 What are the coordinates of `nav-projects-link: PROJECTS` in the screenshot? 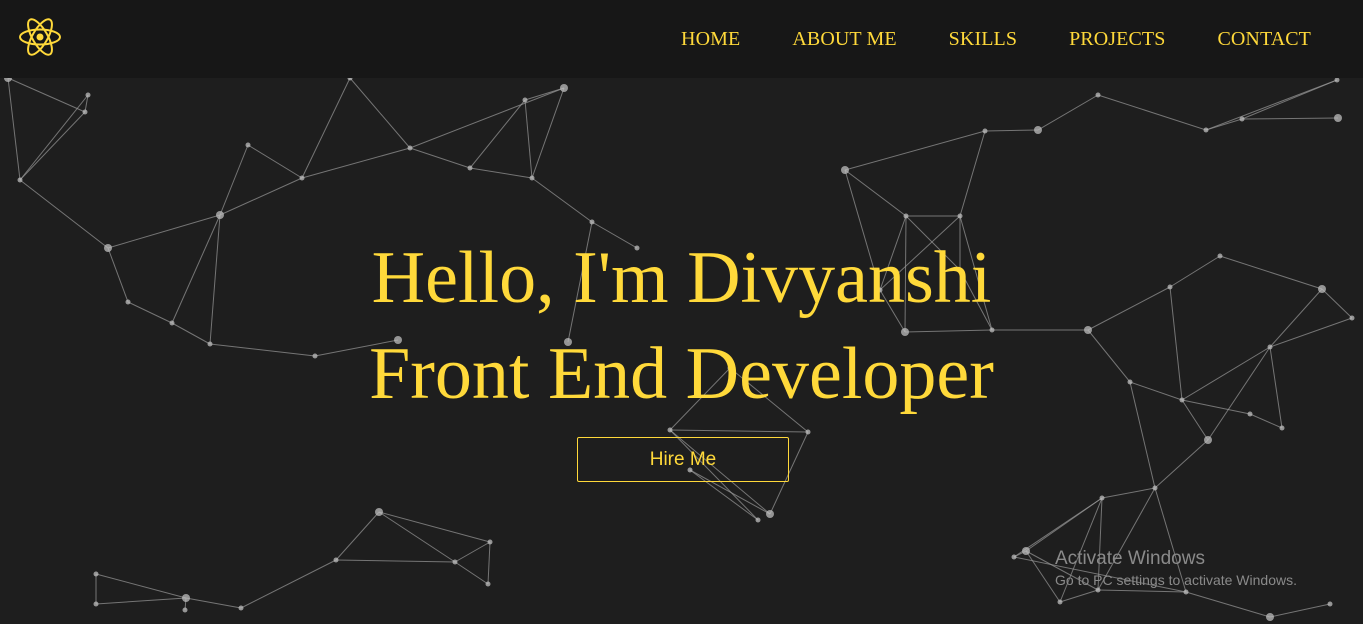 It's located at (1117, 39).